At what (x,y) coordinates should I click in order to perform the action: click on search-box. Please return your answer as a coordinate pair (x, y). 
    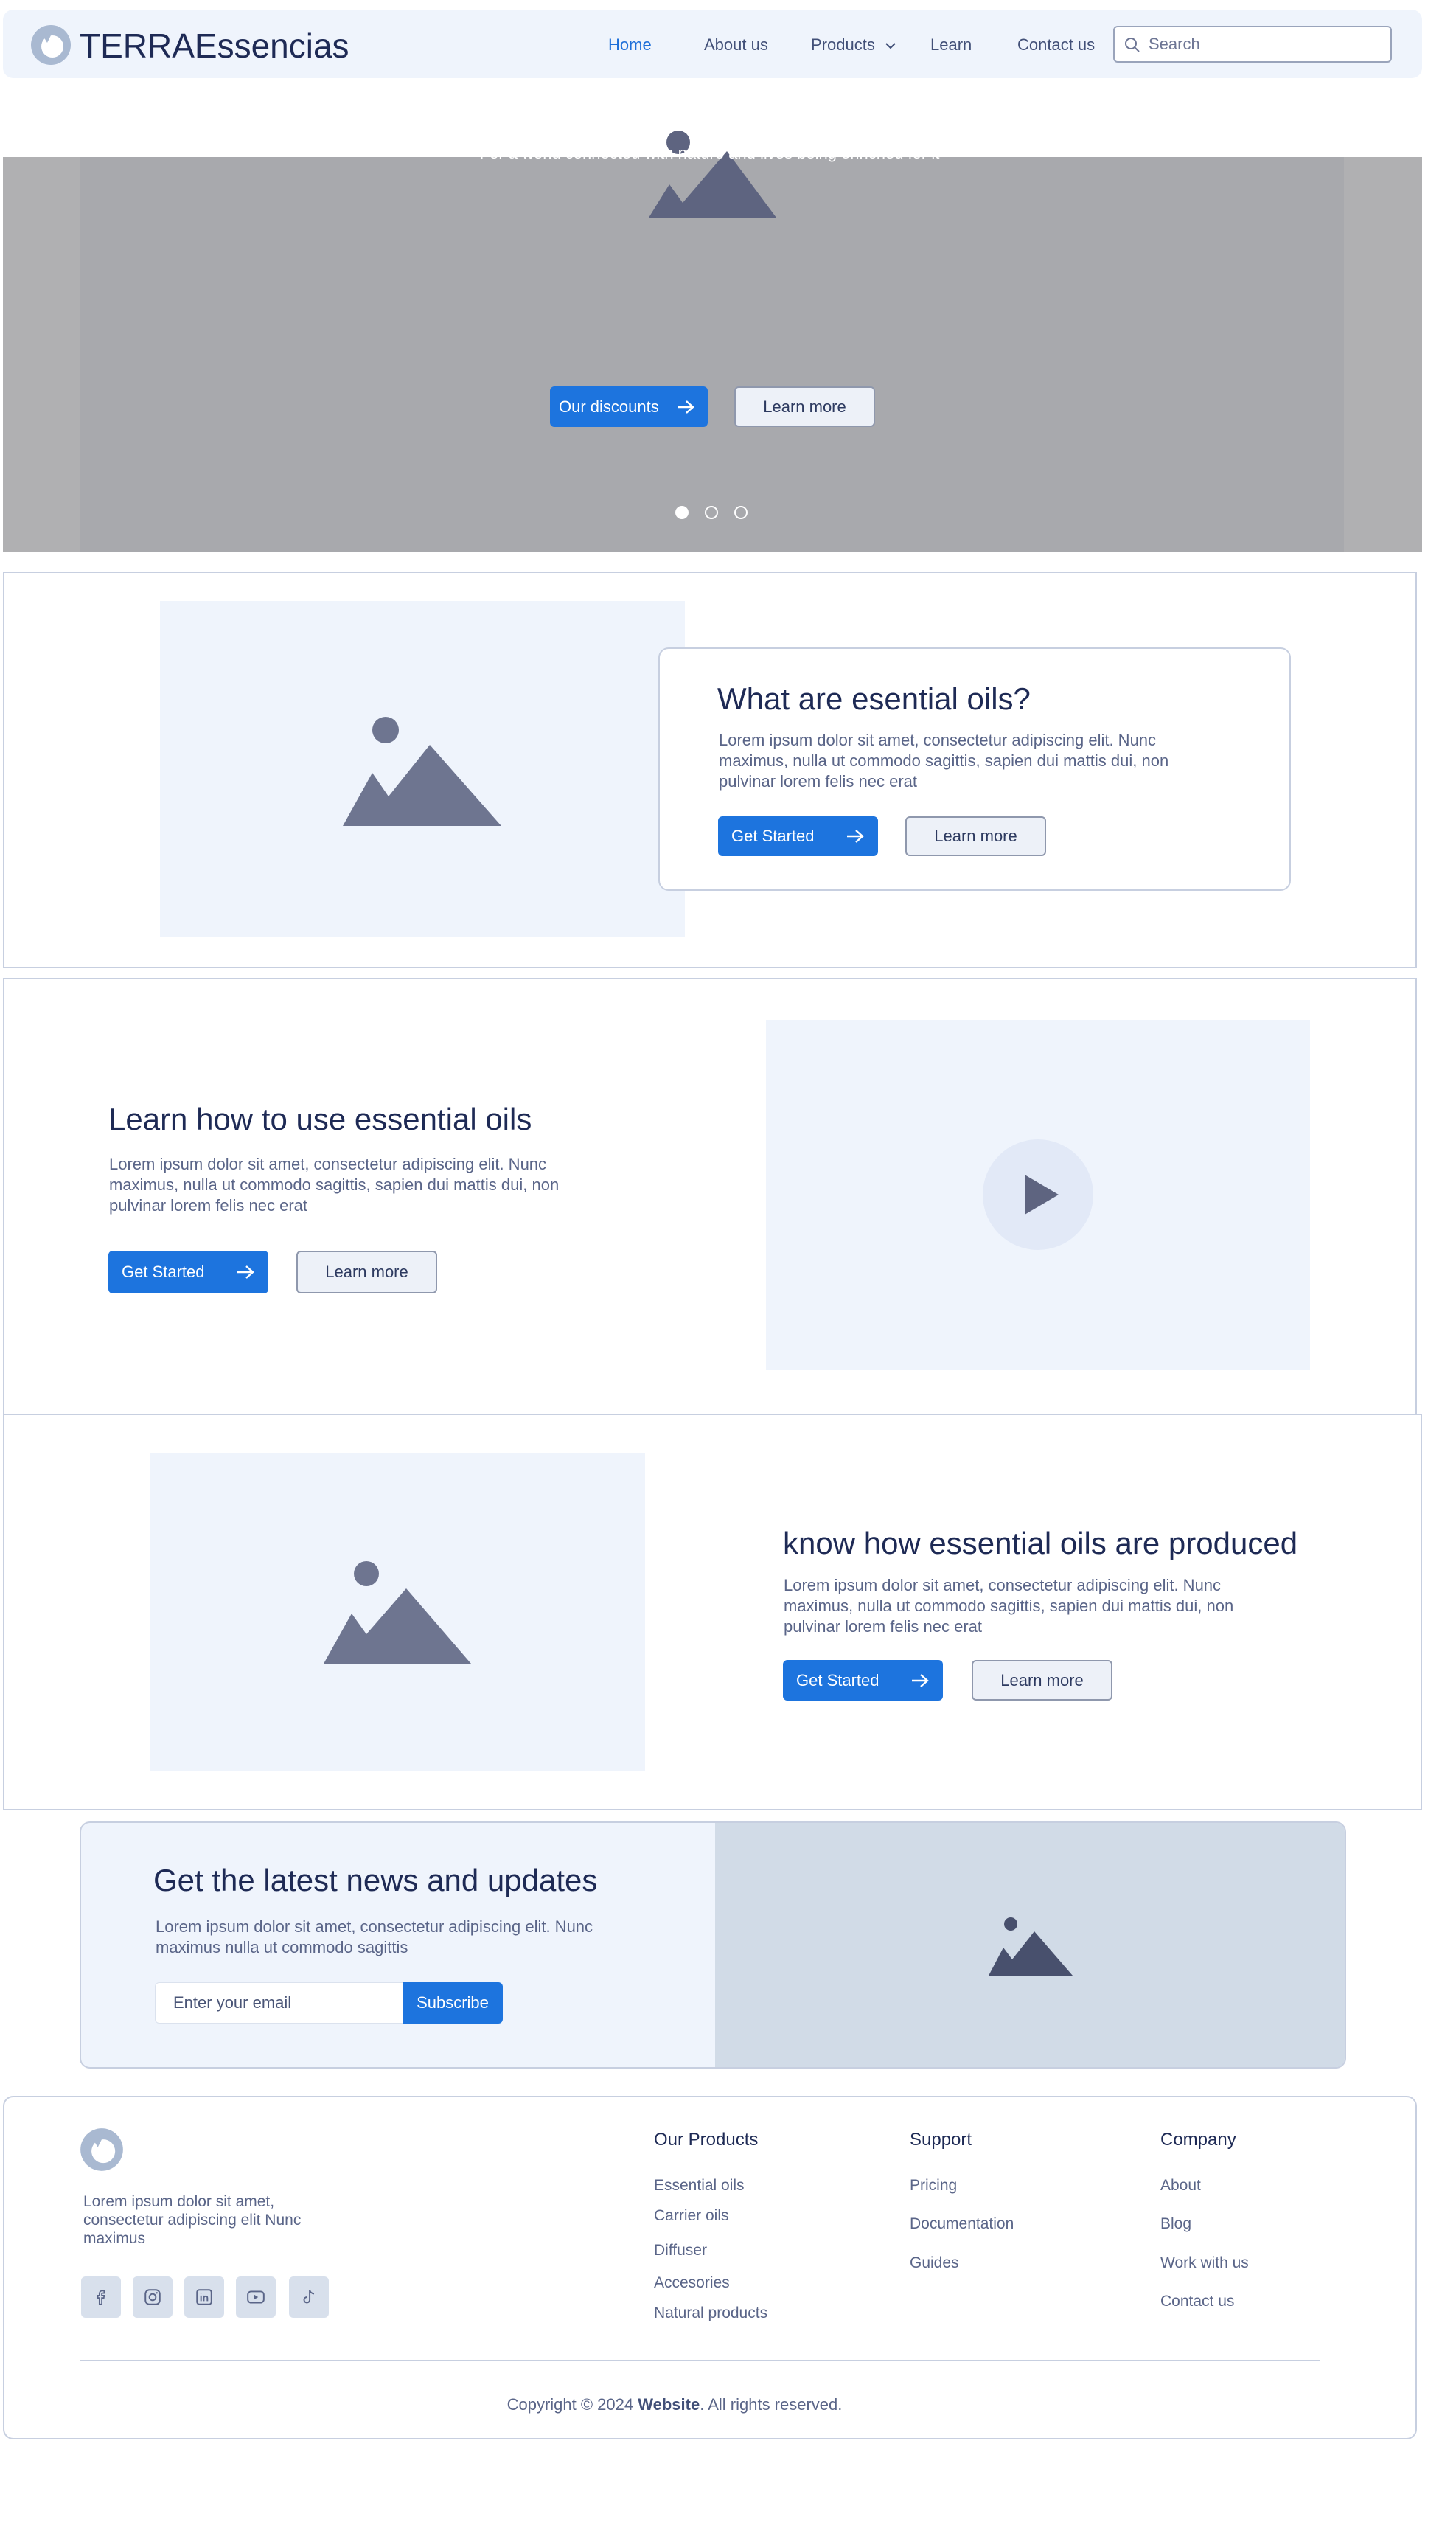
    Looking at the image, I should click on (1252, 44).